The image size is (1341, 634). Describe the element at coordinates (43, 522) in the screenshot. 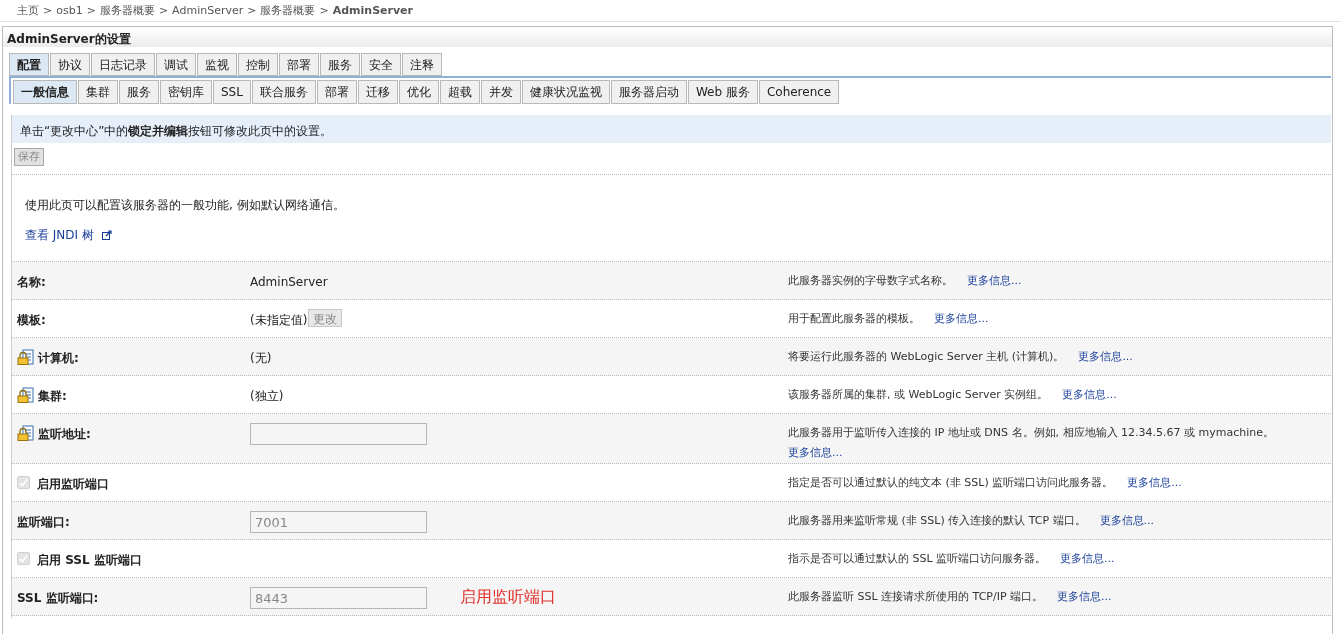

I see `field-label: 监听端口:` at that location.